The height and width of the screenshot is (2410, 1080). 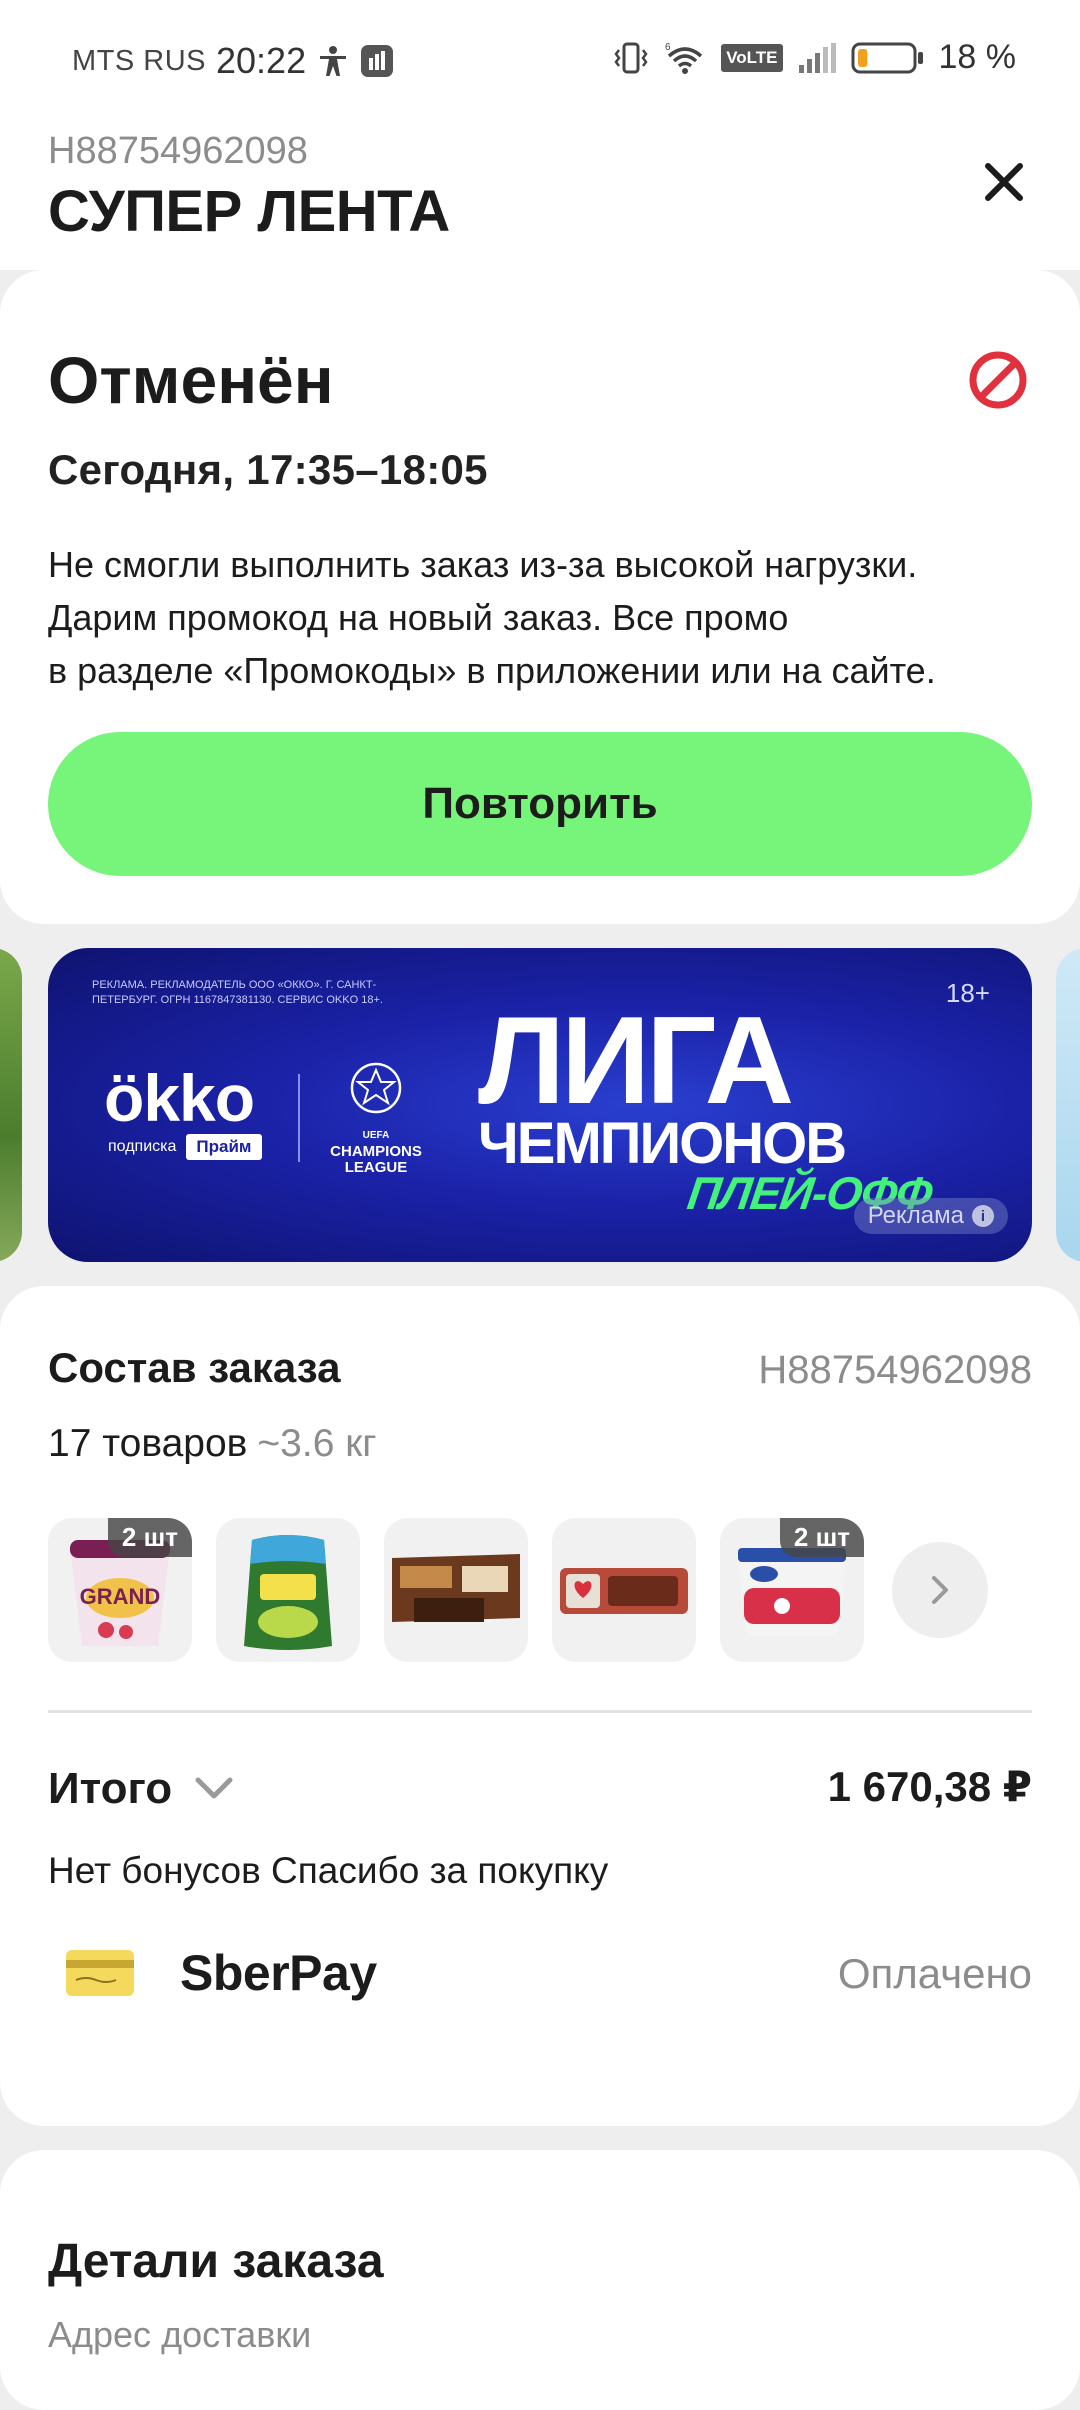 I want to click on product-thumb-biscuits-pack, so click(x=624, y=1590).